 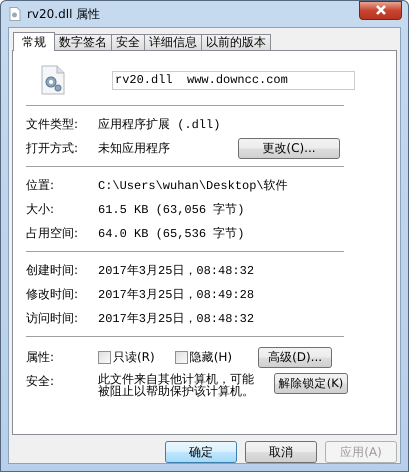 I want to click on unblock-button: 解除锁定(K), so click(x=311, y=383).